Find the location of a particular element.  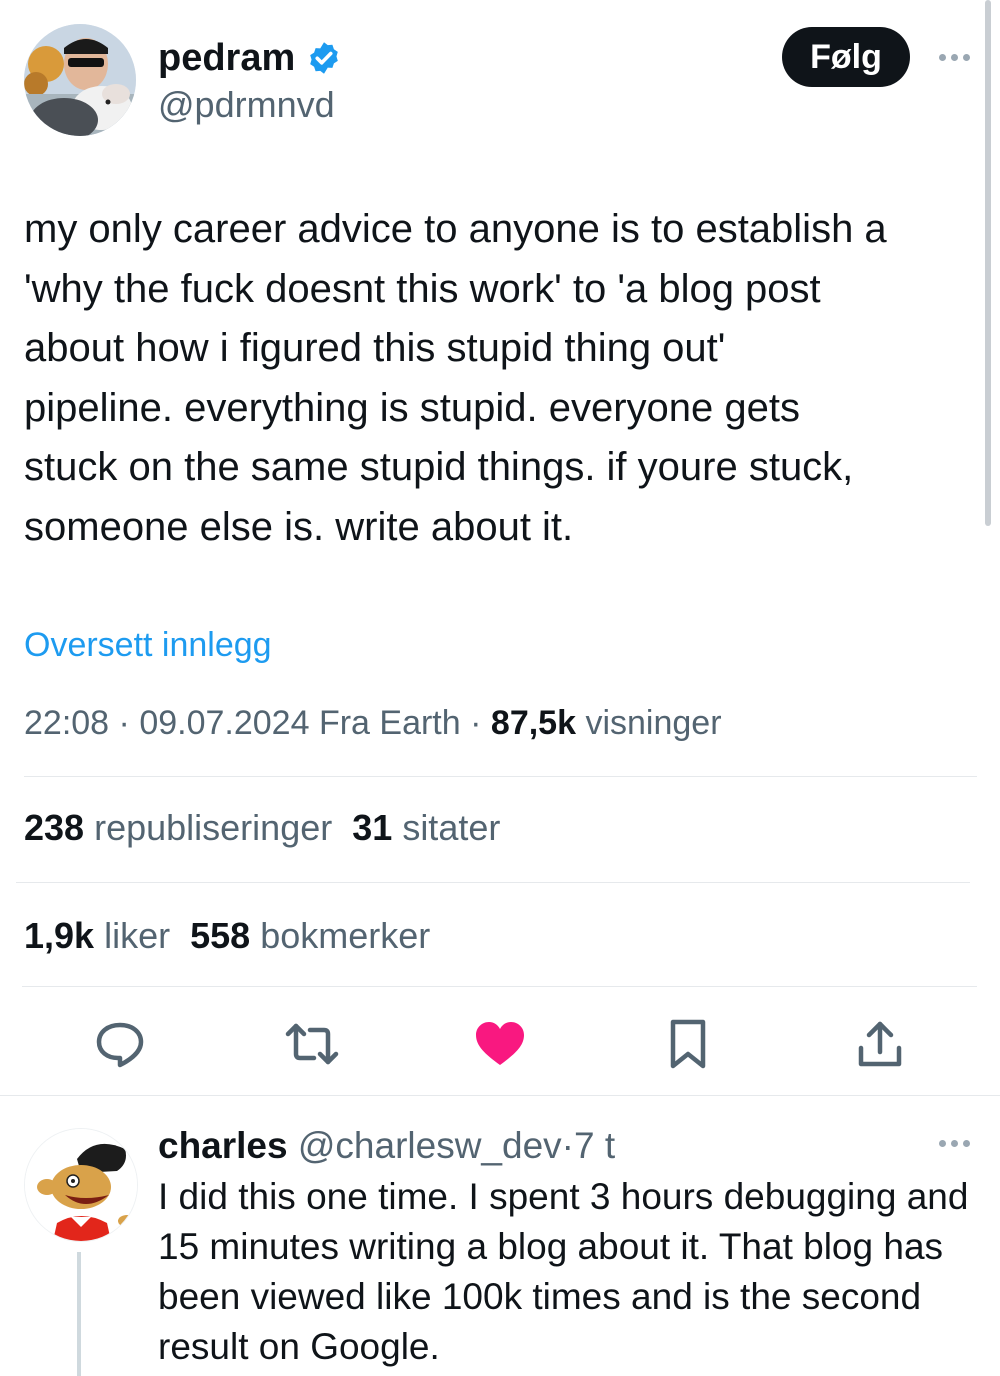

likes-label: liker is located at coordinates (137, 935).